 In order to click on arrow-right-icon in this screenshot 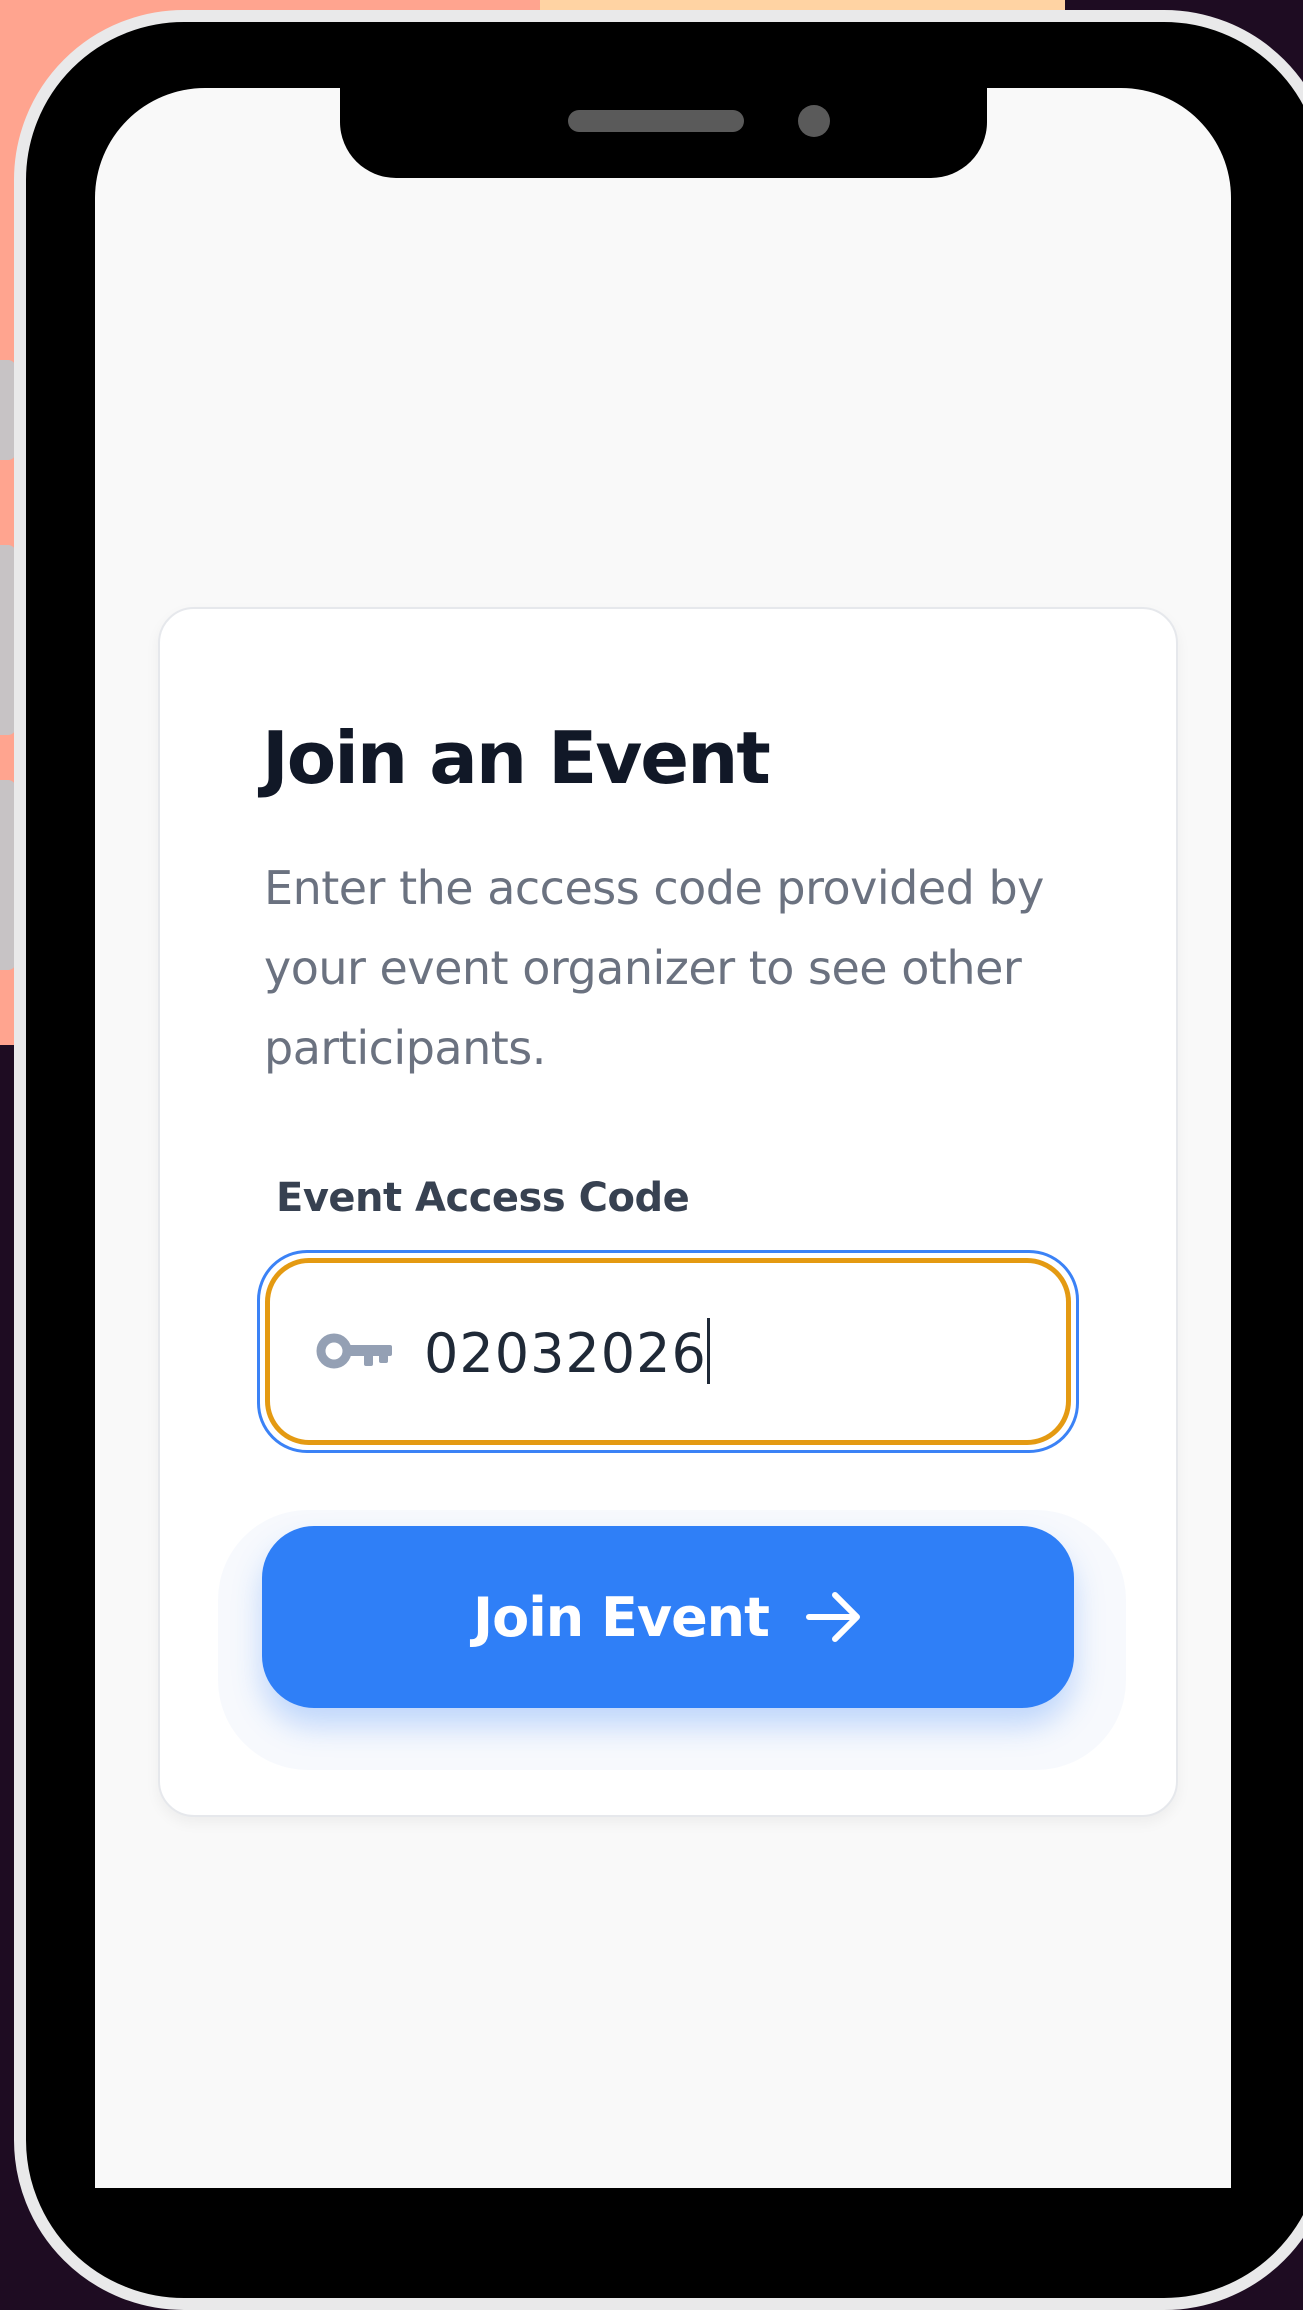, I will do `click(832, 1617)`.